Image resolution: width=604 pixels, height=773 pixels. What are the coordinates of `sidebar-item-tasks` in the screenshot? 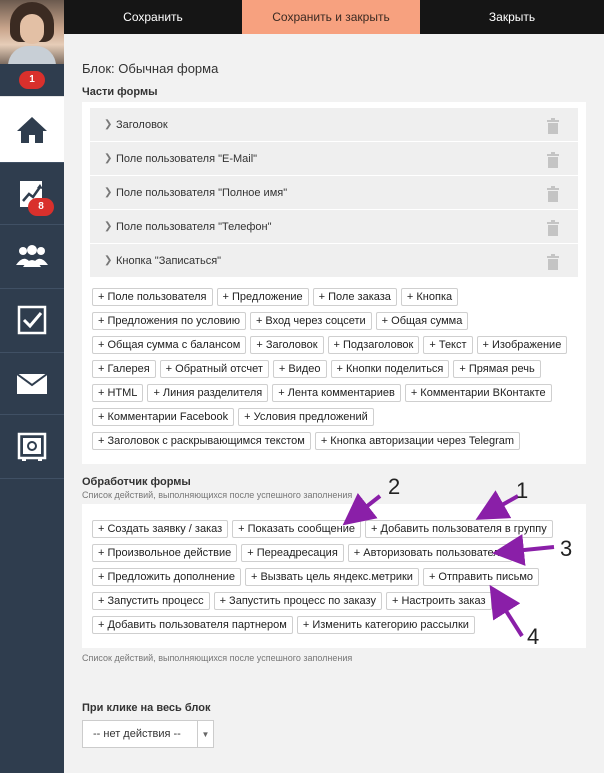 It's located at (32, 319).